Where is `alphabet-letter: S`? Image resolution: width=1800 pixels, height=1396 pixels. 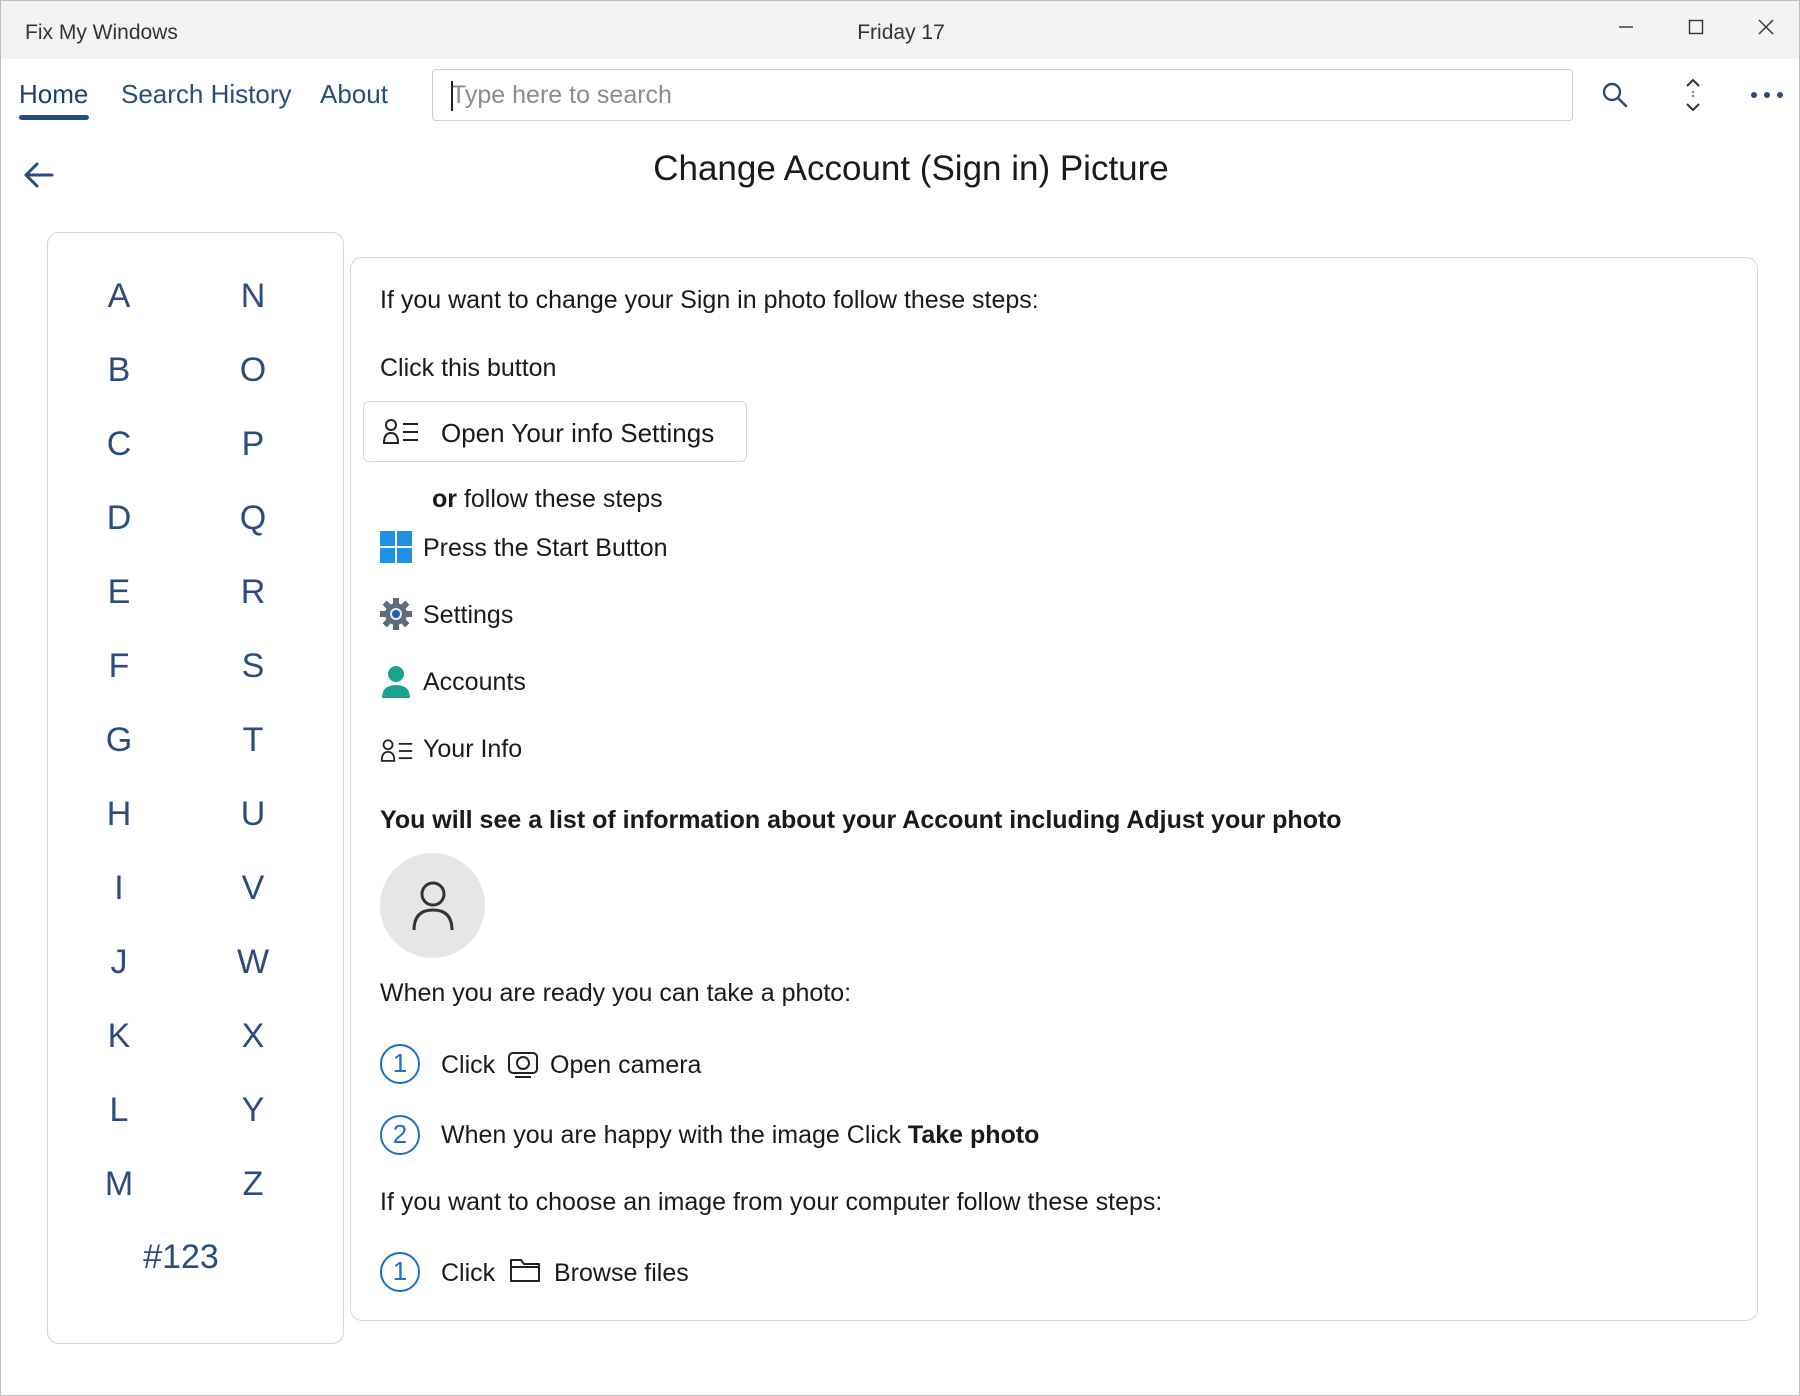
alphabet-letter: S is located at coordinates (253, 666).